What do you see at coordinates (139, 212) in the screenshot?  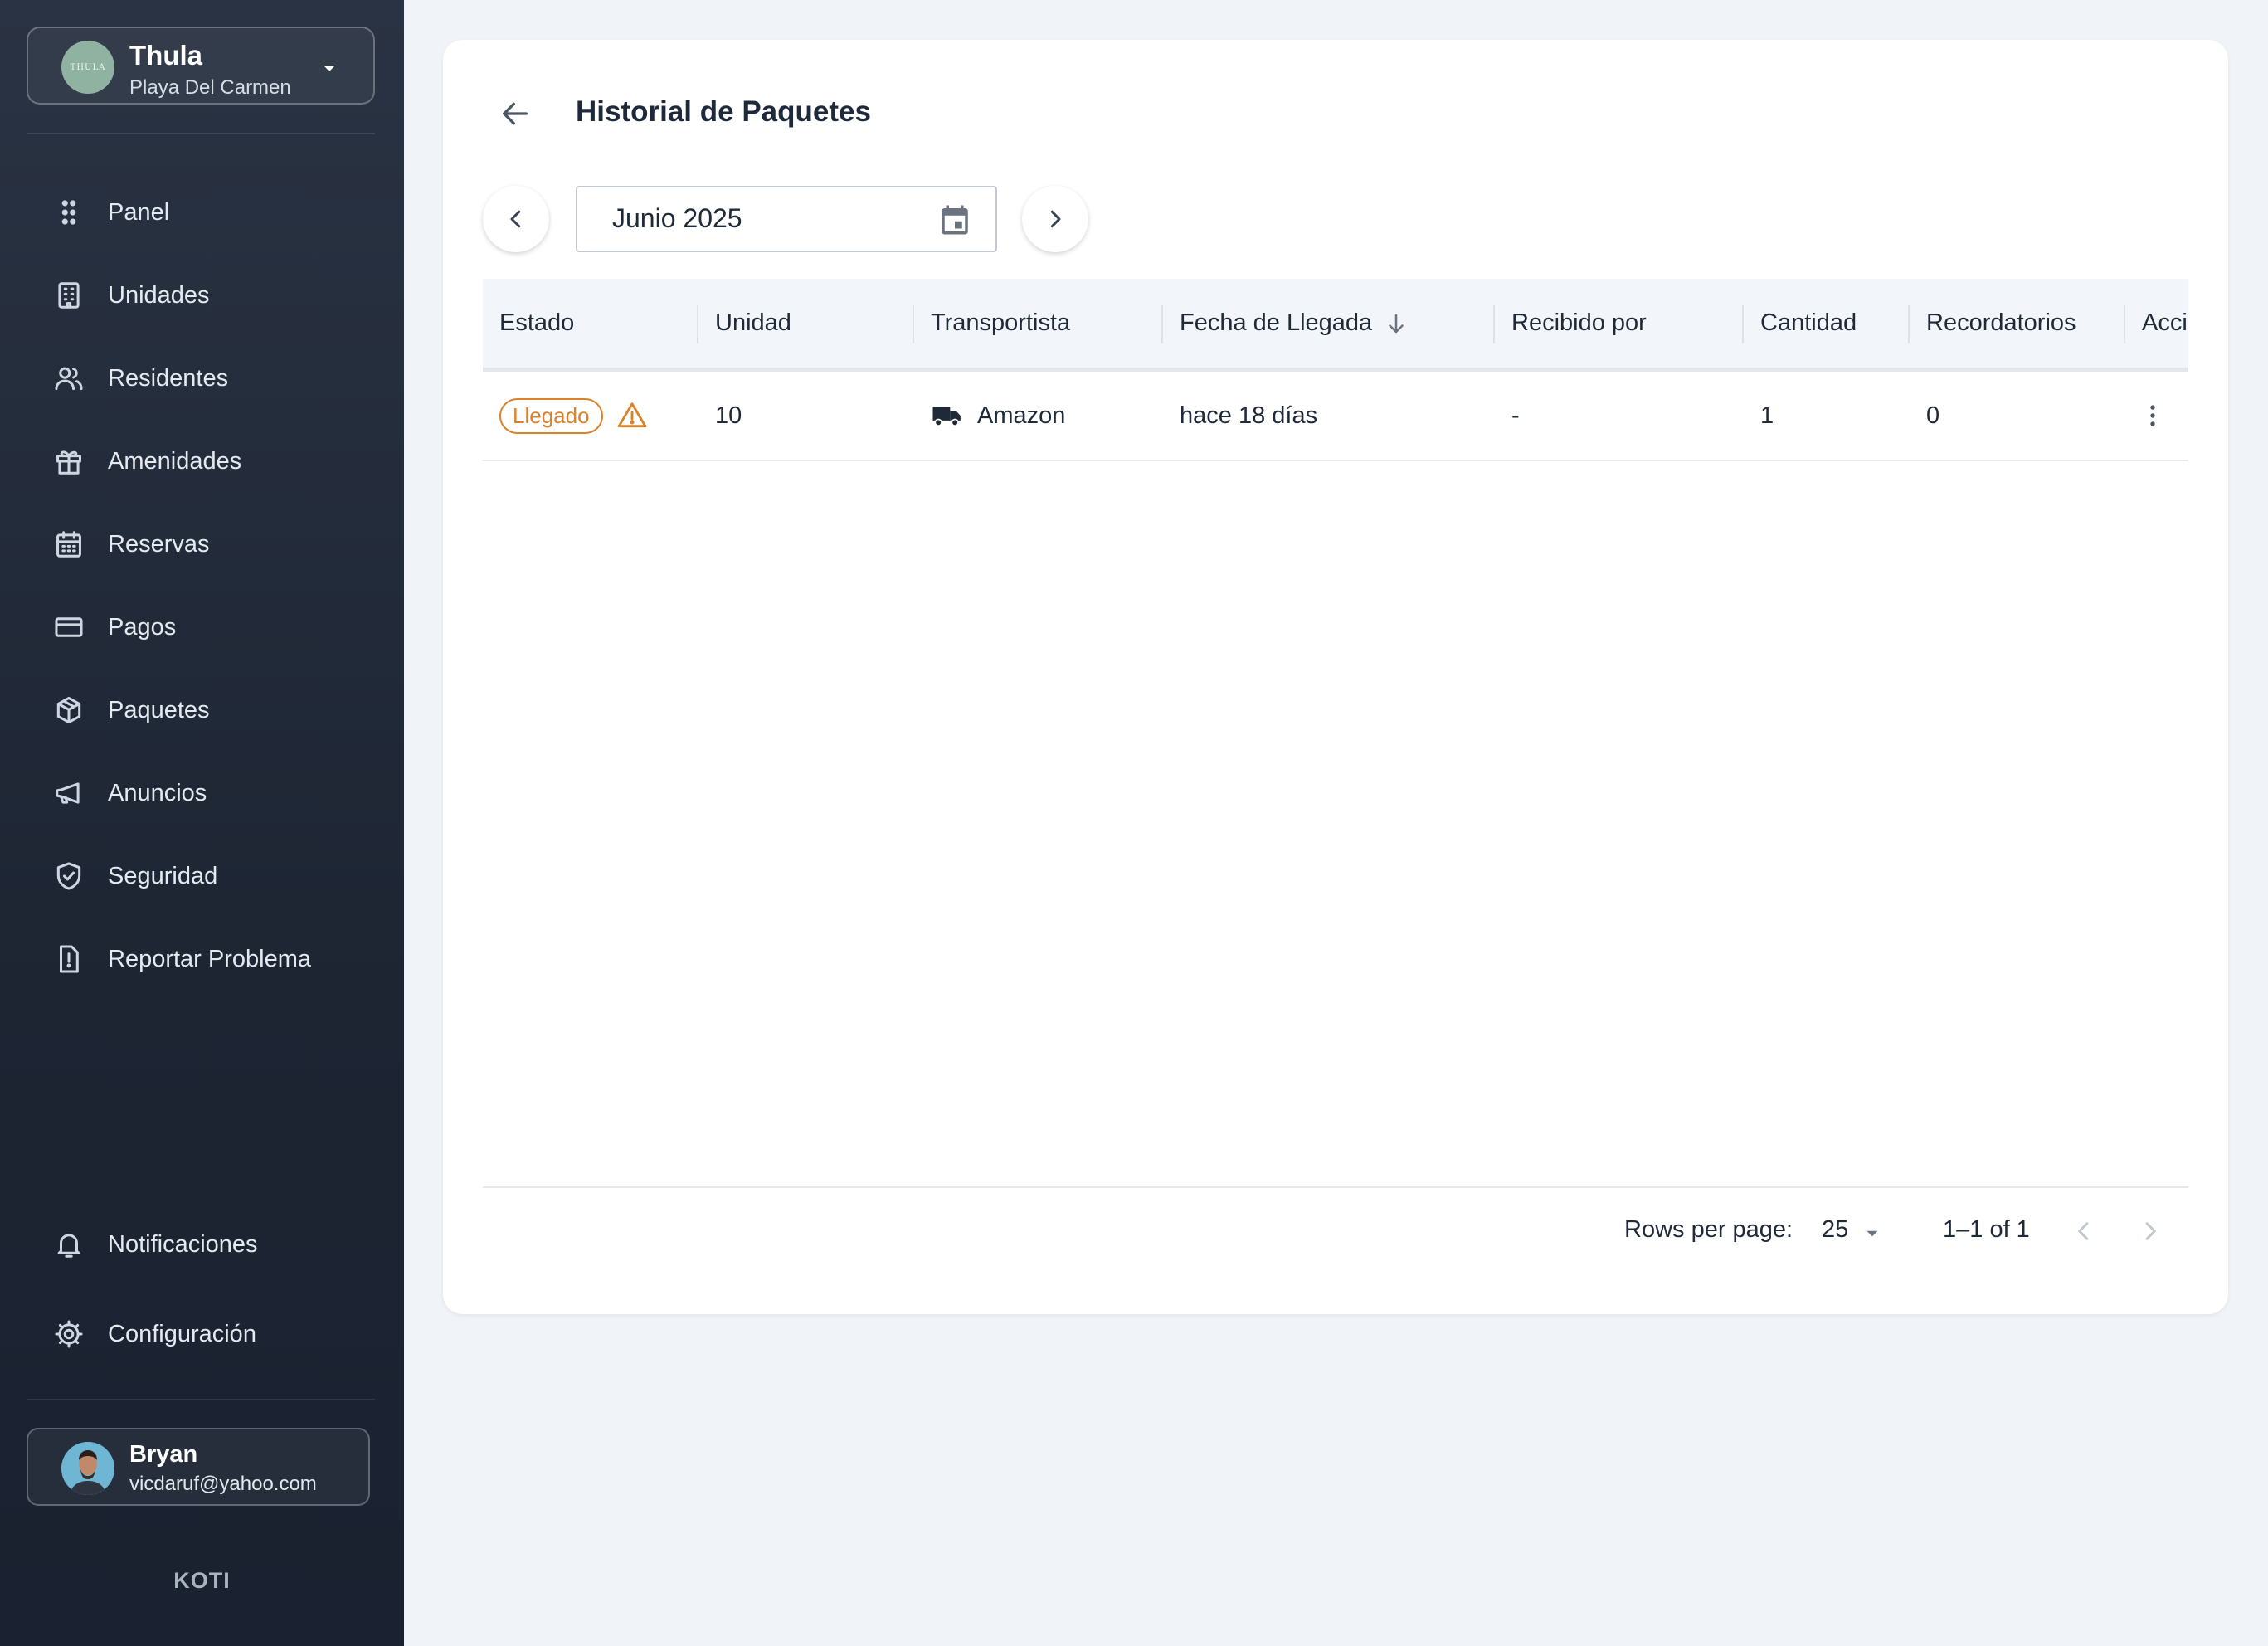 I see `sidebar-item-label: Panel` at bounding box center [139, 212].